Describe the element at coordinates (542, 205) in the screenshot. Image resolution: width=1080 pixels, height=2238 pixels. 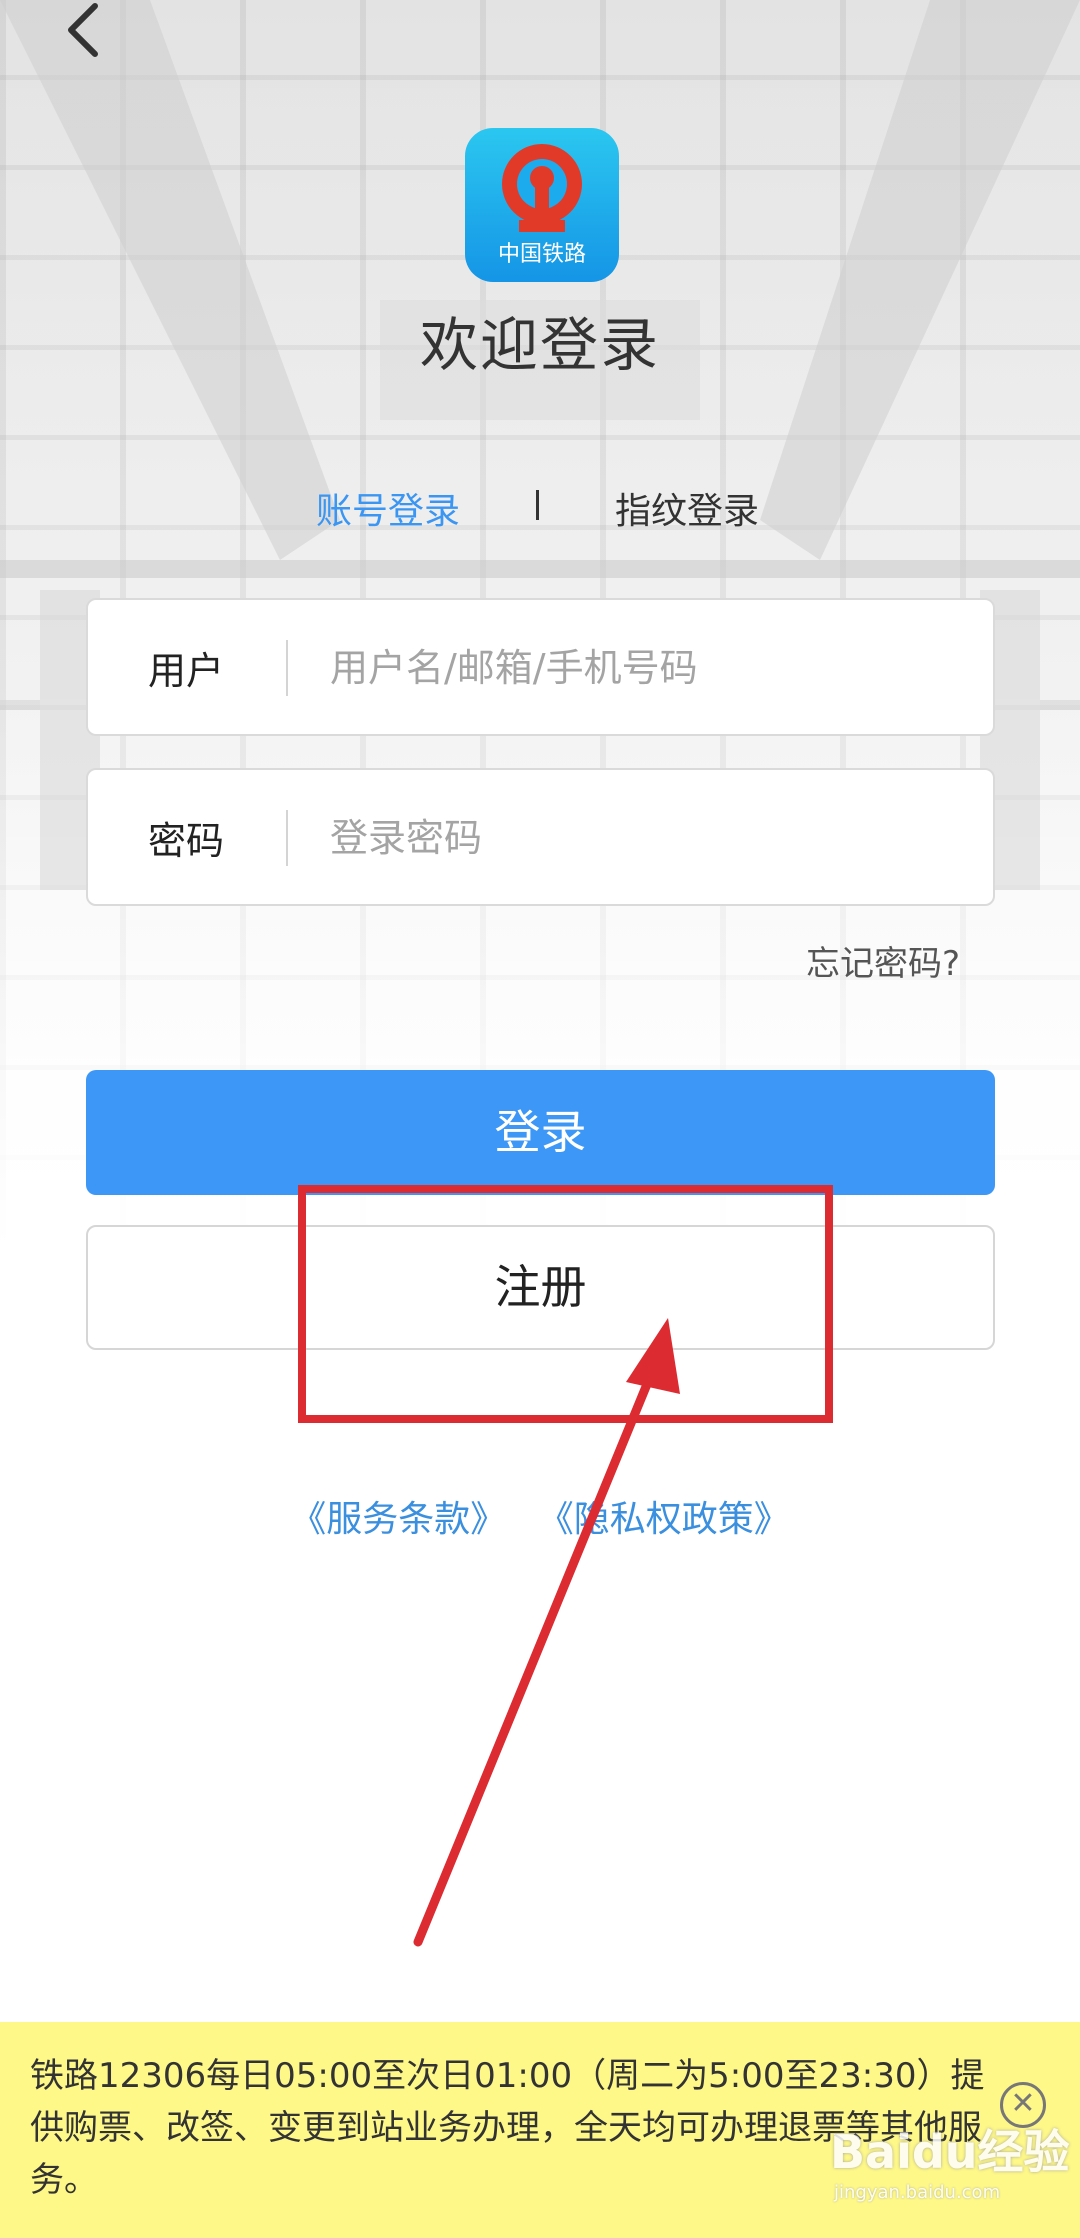
I see `app-logo: 中国铁路` at that location.